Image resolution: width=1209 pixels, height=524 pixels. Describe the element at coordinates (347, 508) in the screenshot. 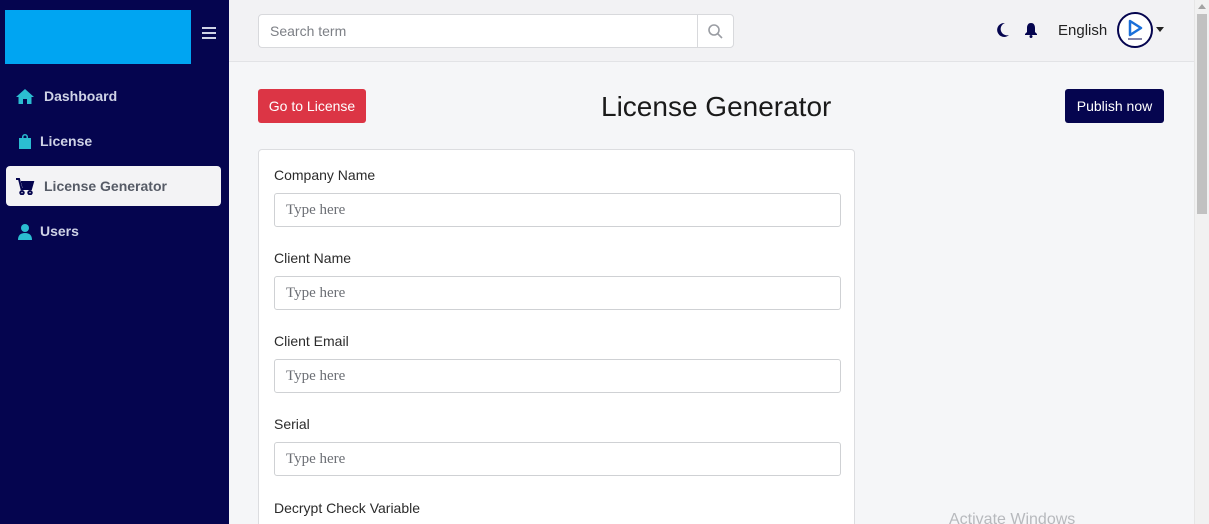

I see `decrypt-check-variable-label: Decrypt Check Variable` at that location.